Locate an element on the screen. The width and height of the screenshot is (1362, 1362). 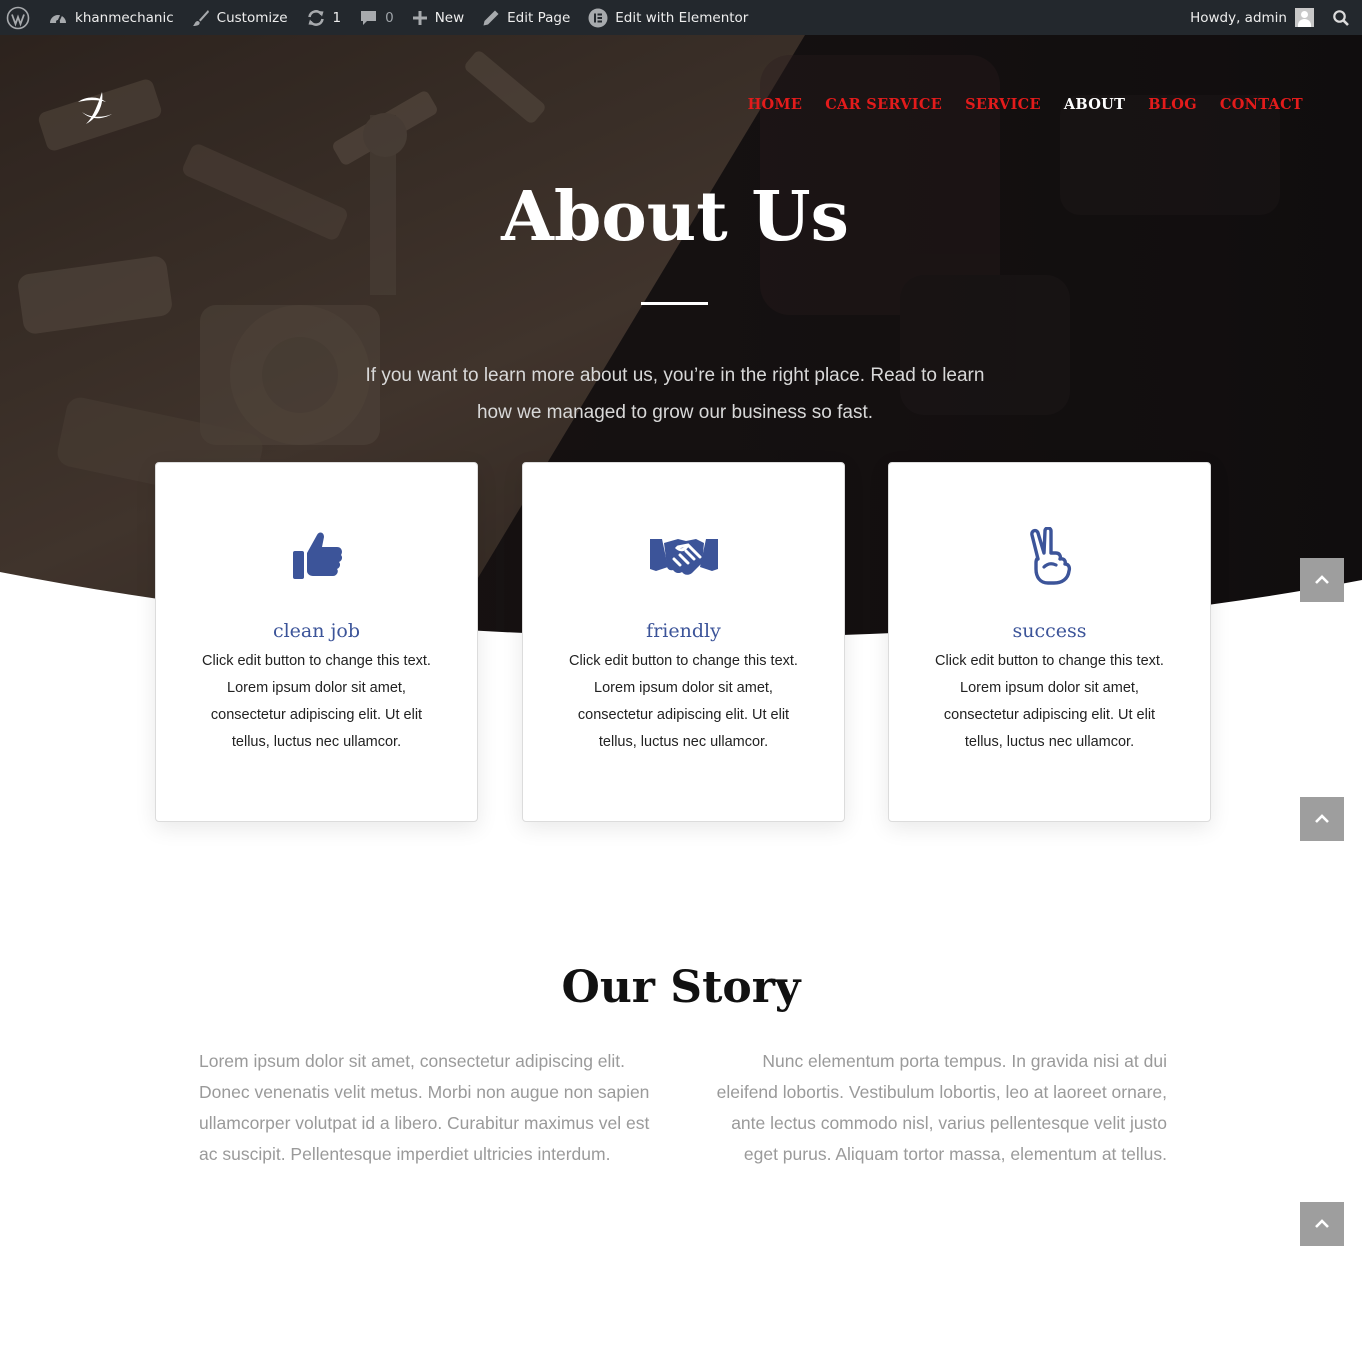
paintbrush-icon is located at coordinates (200, 17).